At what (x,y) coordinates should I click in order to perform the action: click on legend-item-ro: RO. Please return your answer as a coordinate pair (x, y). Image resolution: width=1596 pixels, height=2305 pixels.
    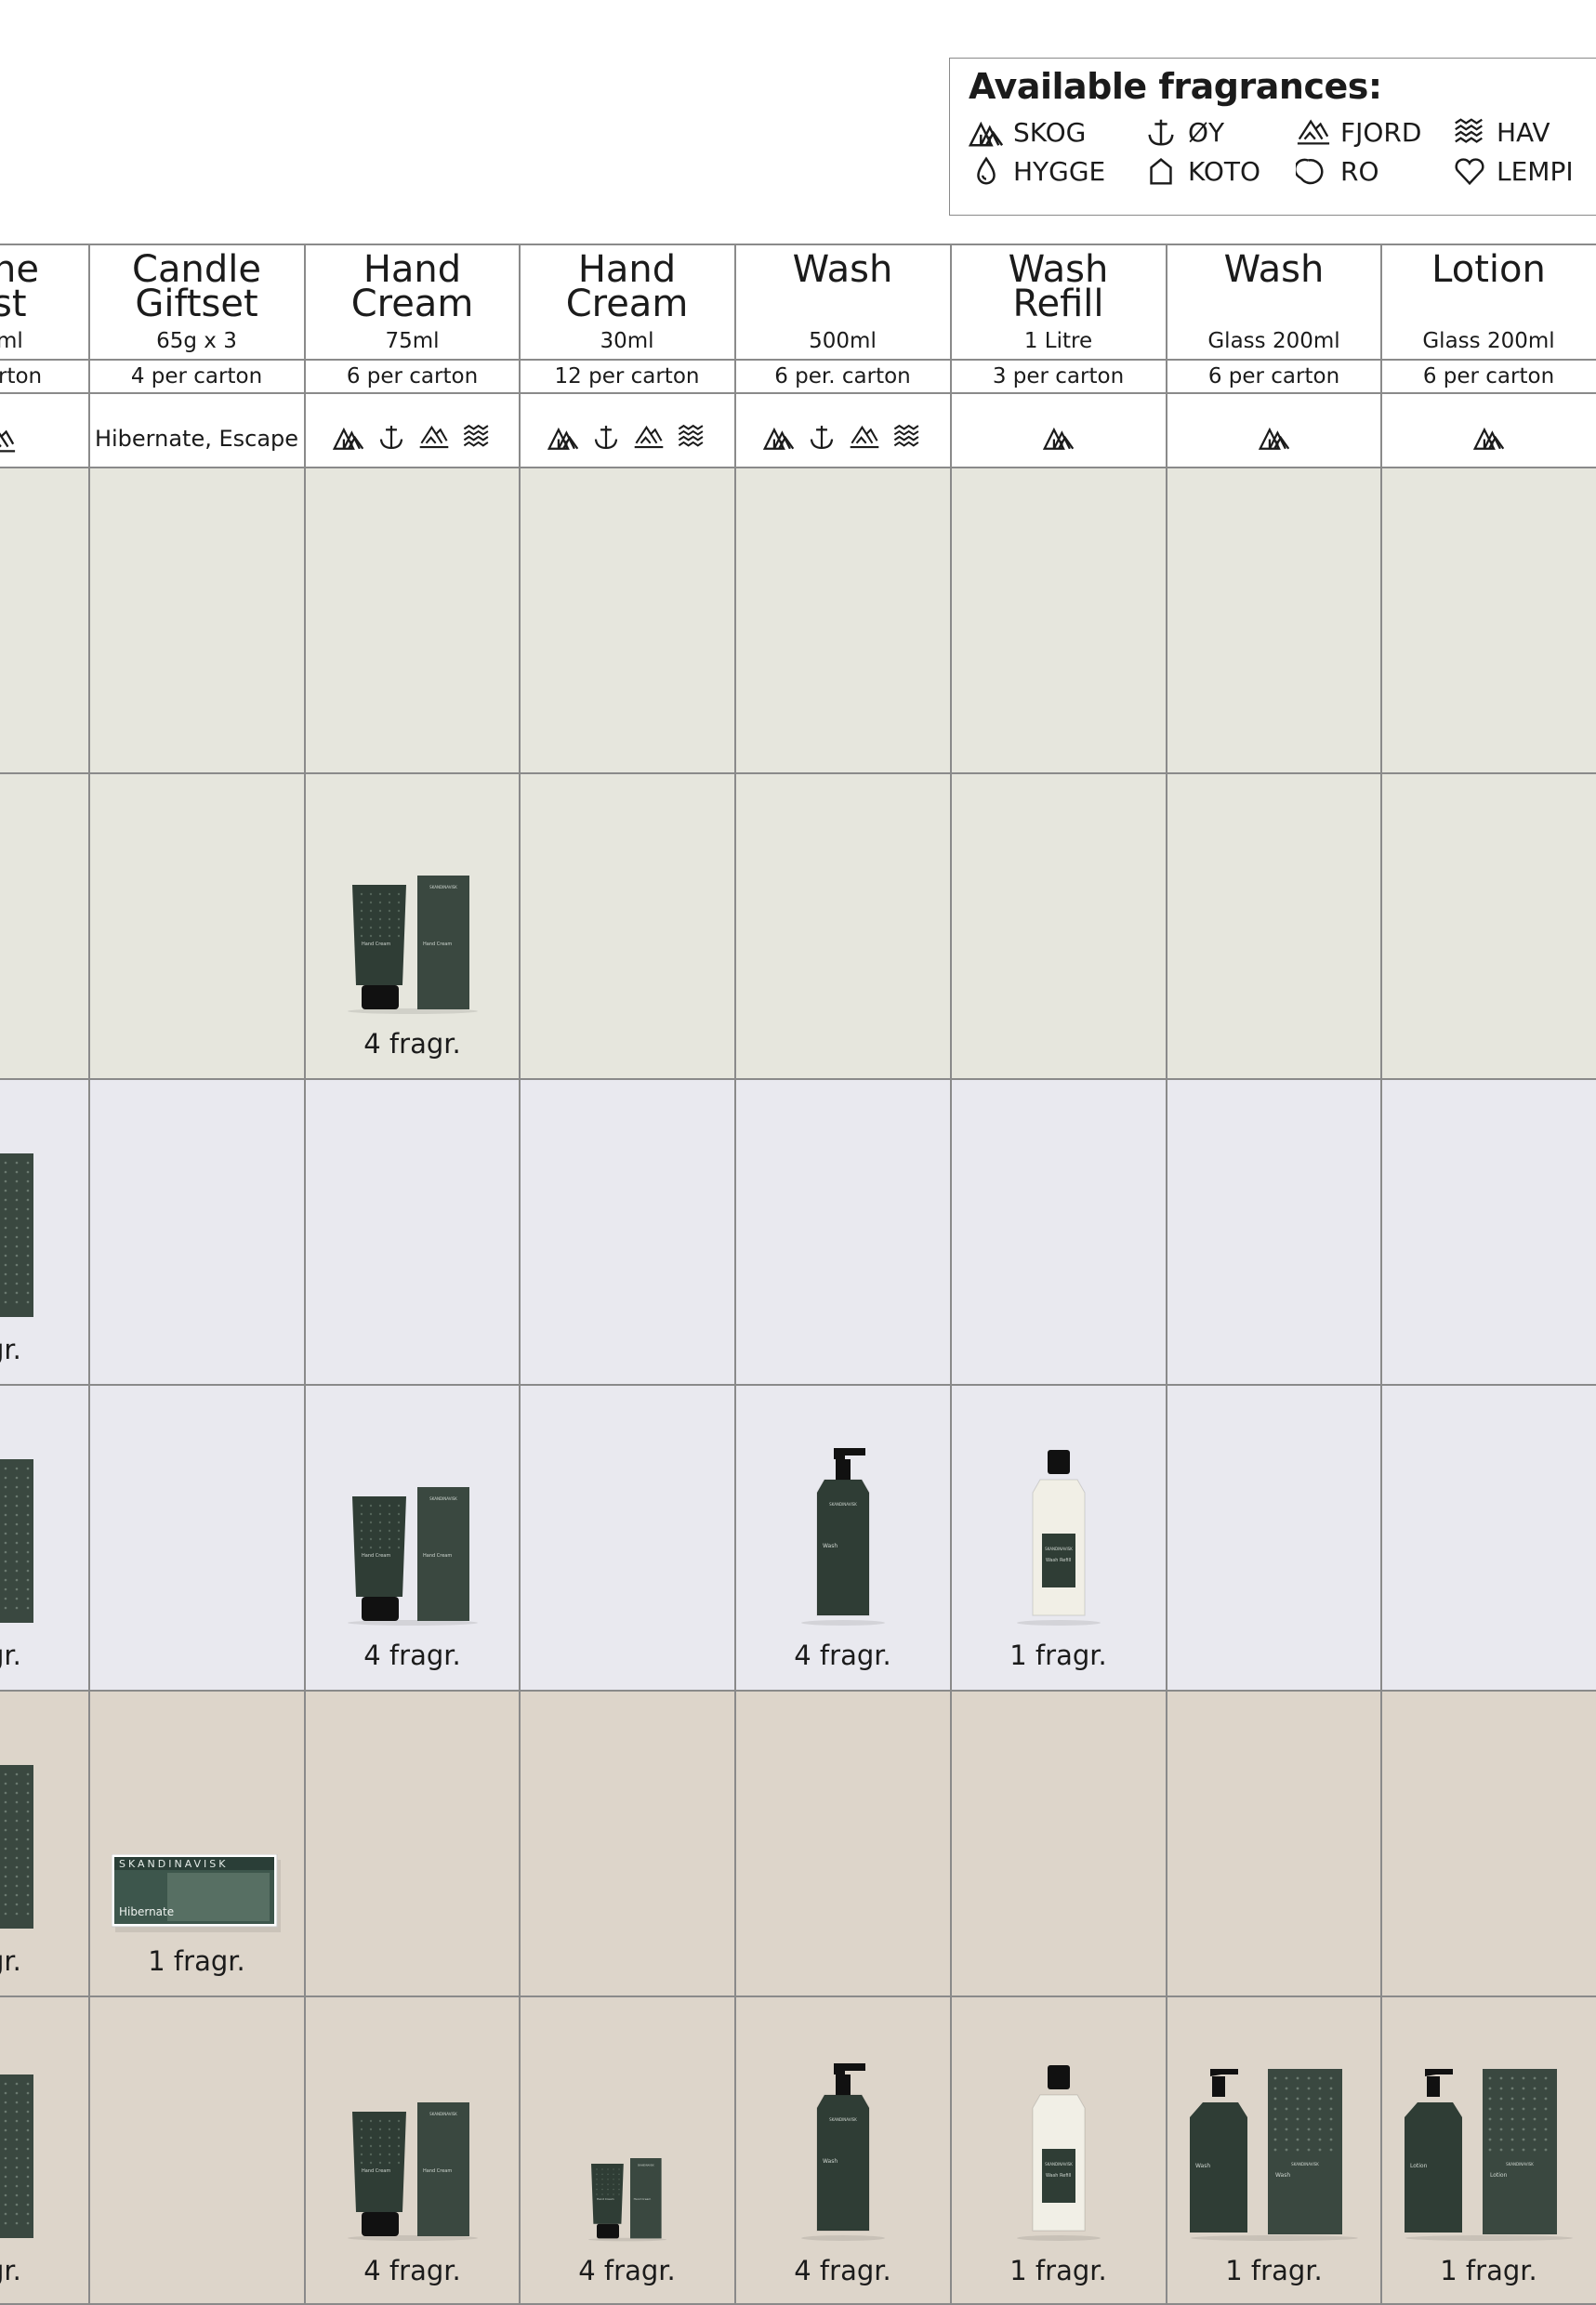
    Looking at the image, I should click on (1337, 171).